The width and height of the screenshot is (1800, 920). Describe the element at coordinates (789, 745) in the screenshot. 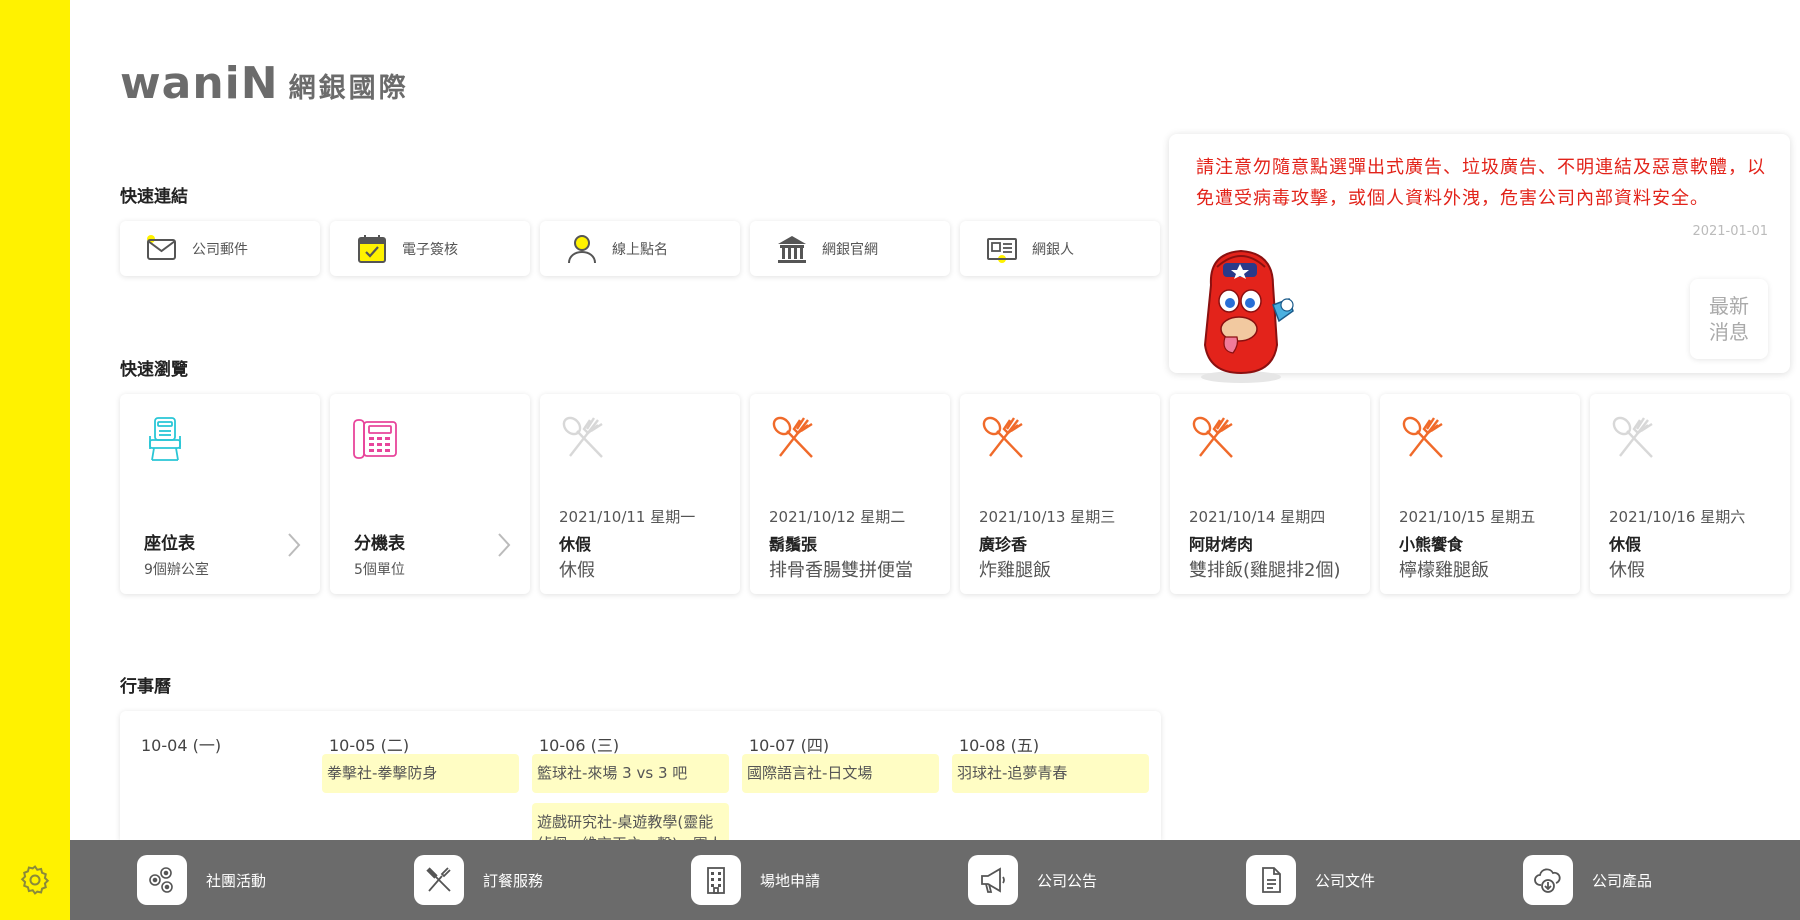

I see `day-header: 10-07 (四)` at that location.